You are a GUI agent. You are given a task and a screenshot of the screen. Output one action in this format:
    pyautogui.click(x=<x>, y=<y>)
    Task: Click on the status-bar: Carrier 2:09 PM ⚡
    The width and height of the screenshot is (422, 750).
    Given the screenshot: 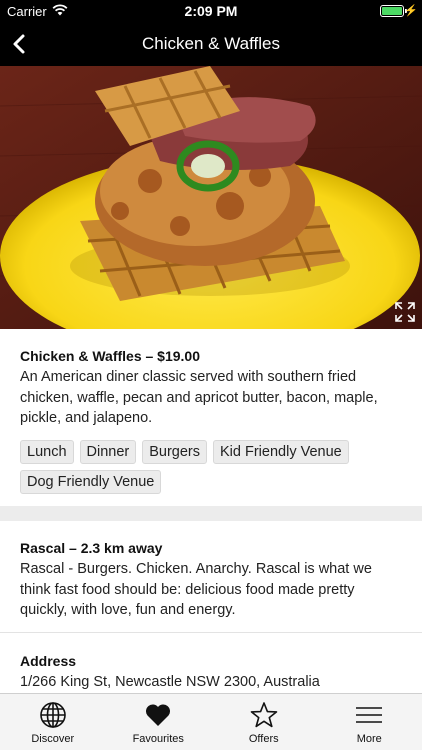 What is the action you would take?
    pyautogui.click(x=211, y=11)
    